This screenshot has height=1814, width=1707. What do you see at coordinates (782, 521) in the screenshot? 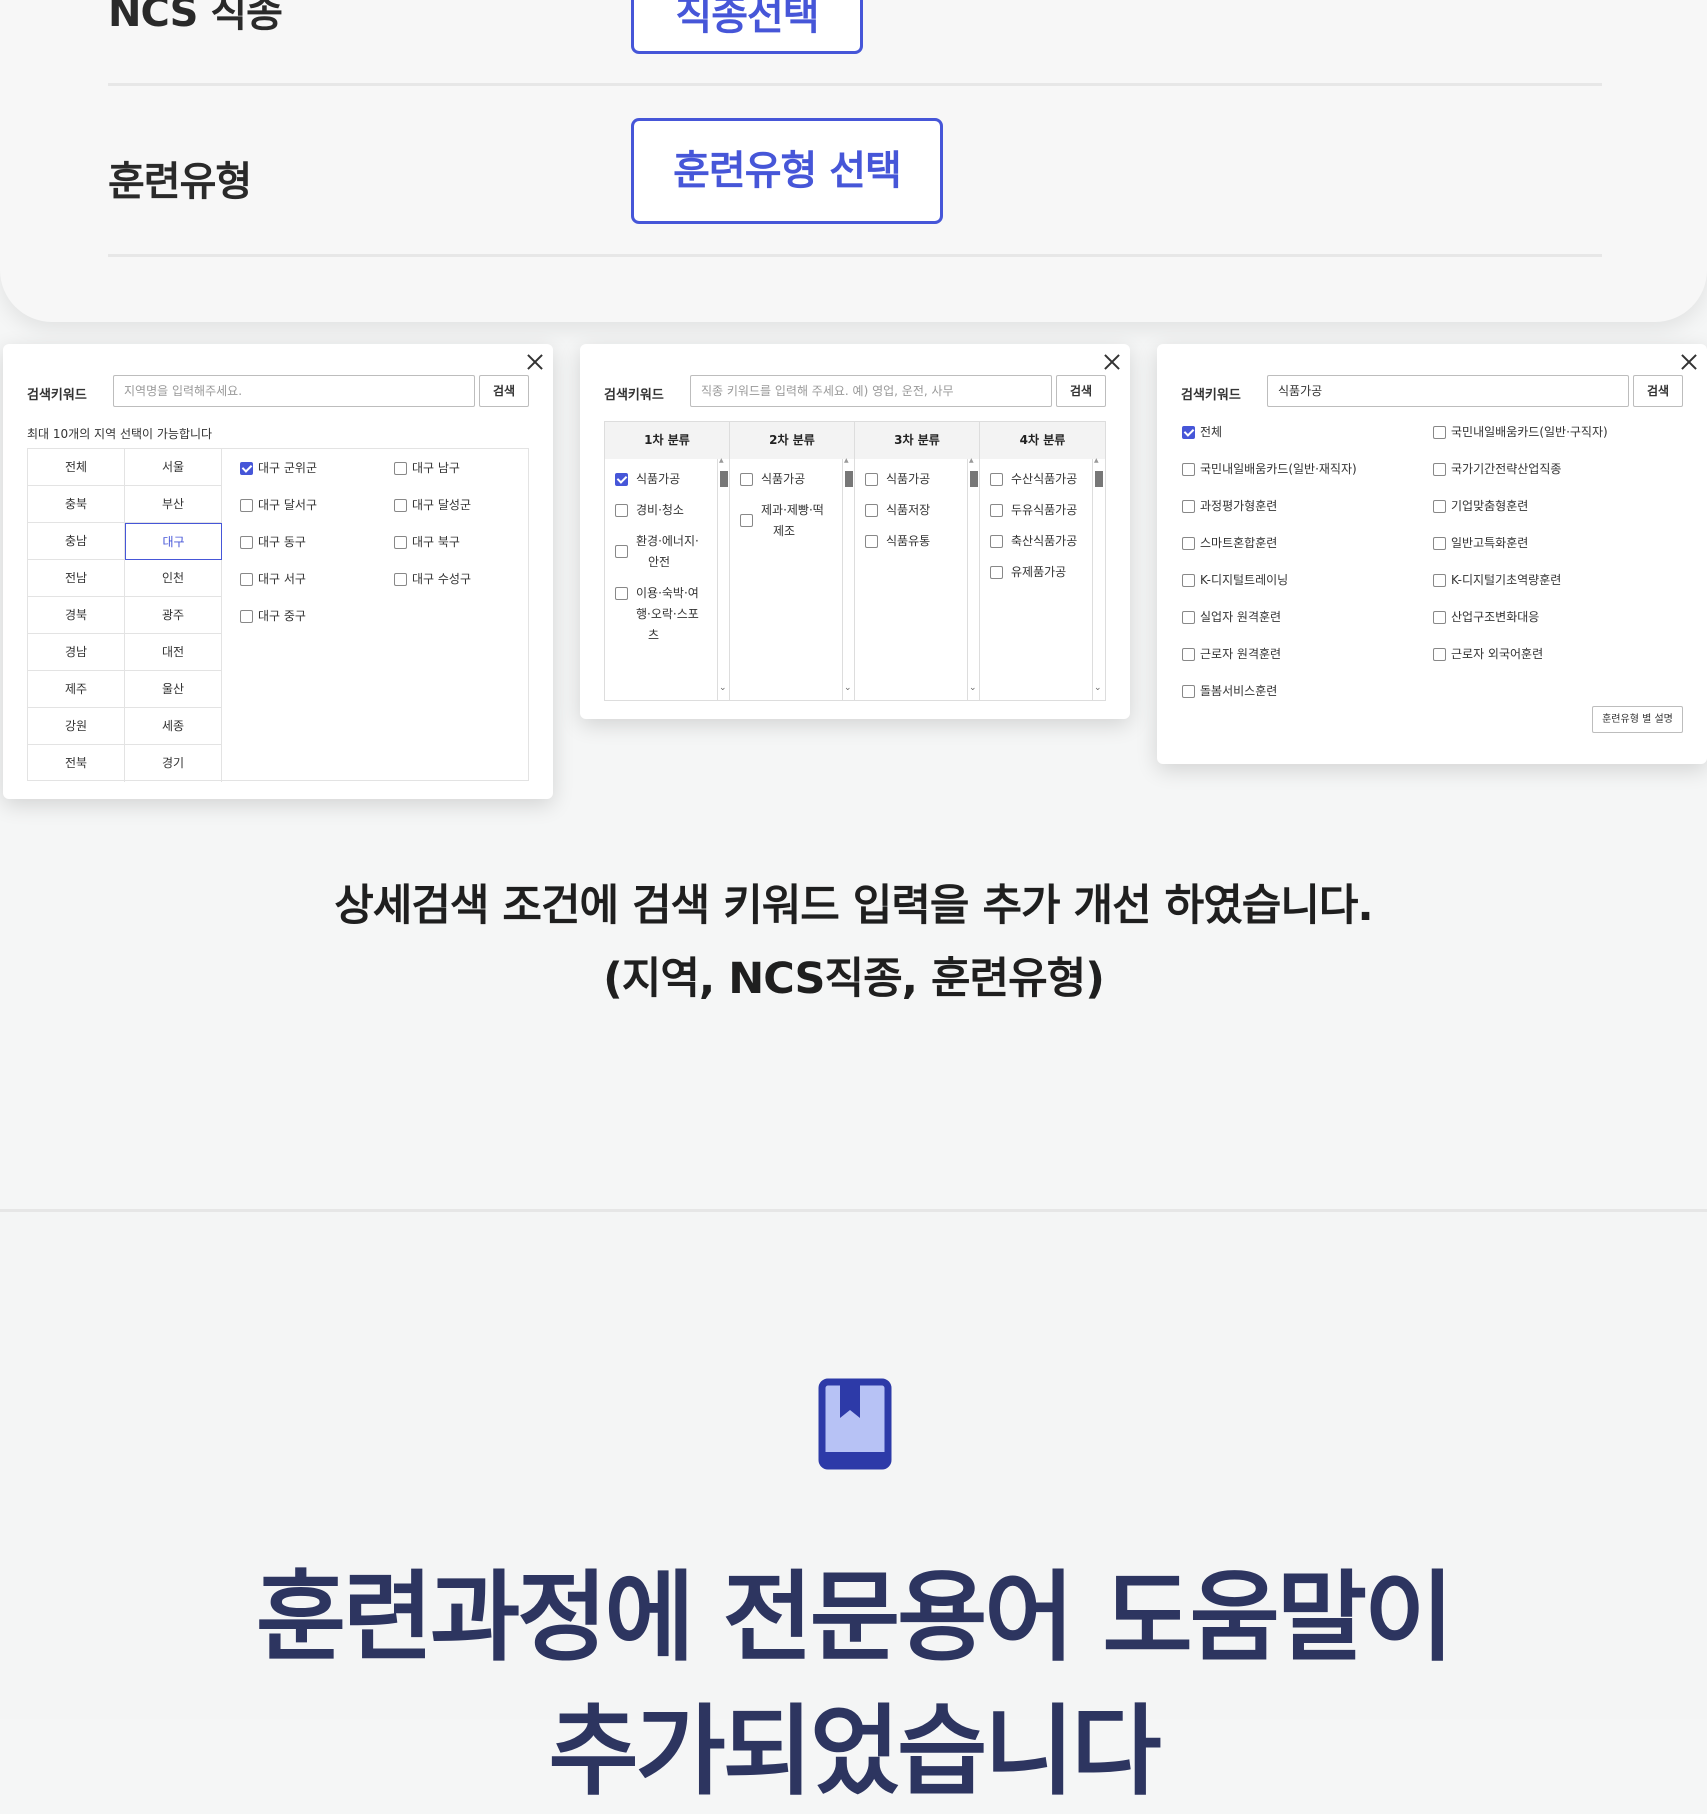
I see `ncs-category-option: 제과·제빵·떡 제조` at bounding box center [782, 521].